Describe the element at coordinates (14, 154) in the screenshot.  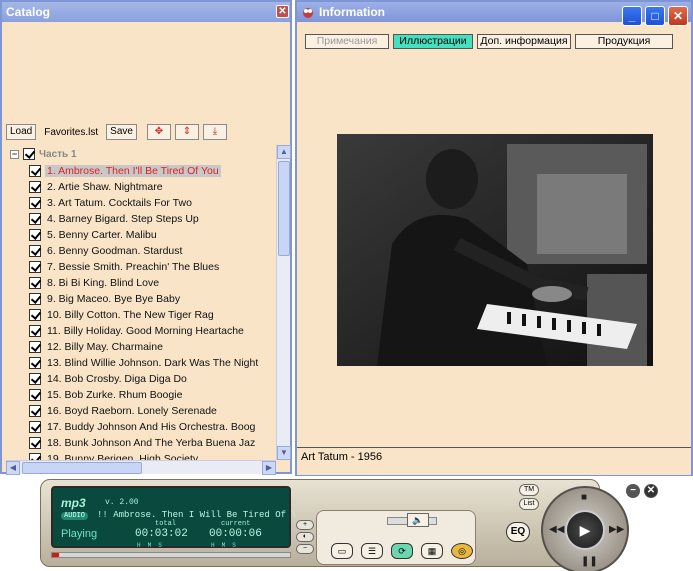
I see `collapse-icon: −` at that location.